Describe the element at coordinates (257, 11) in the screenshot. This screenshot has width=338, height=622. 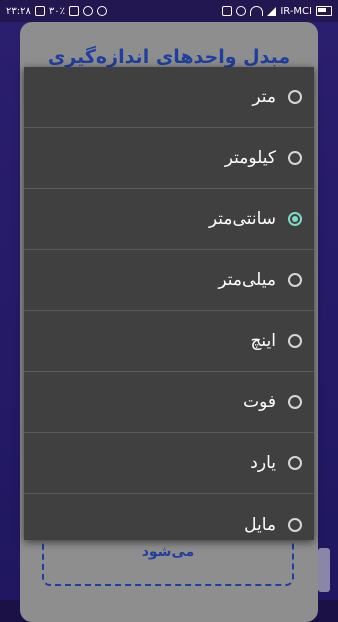
I see `wifi-icon` at that location.